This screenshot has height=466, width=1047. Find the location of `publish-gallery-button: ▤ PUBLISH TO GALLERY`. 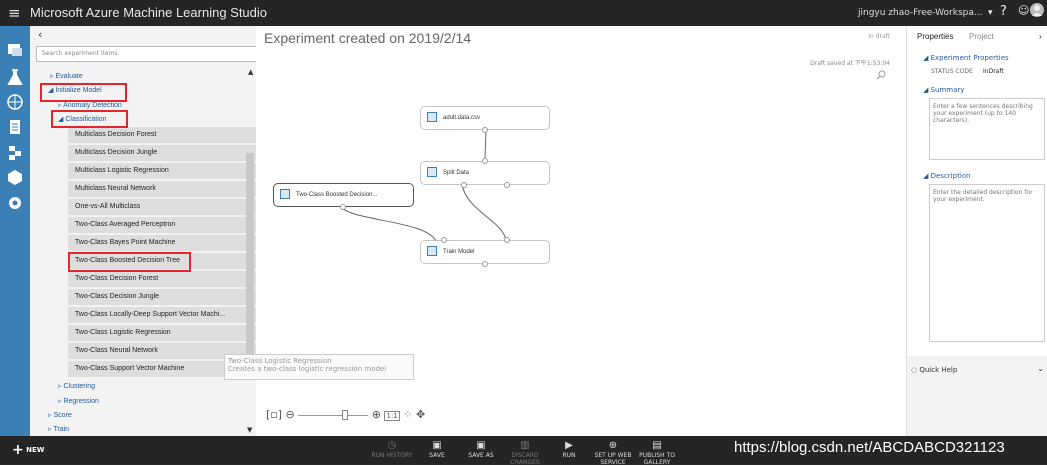

publish-gallery-button: ▤ PUBLISH TO GALLERY is located at coordinates (657, 453).